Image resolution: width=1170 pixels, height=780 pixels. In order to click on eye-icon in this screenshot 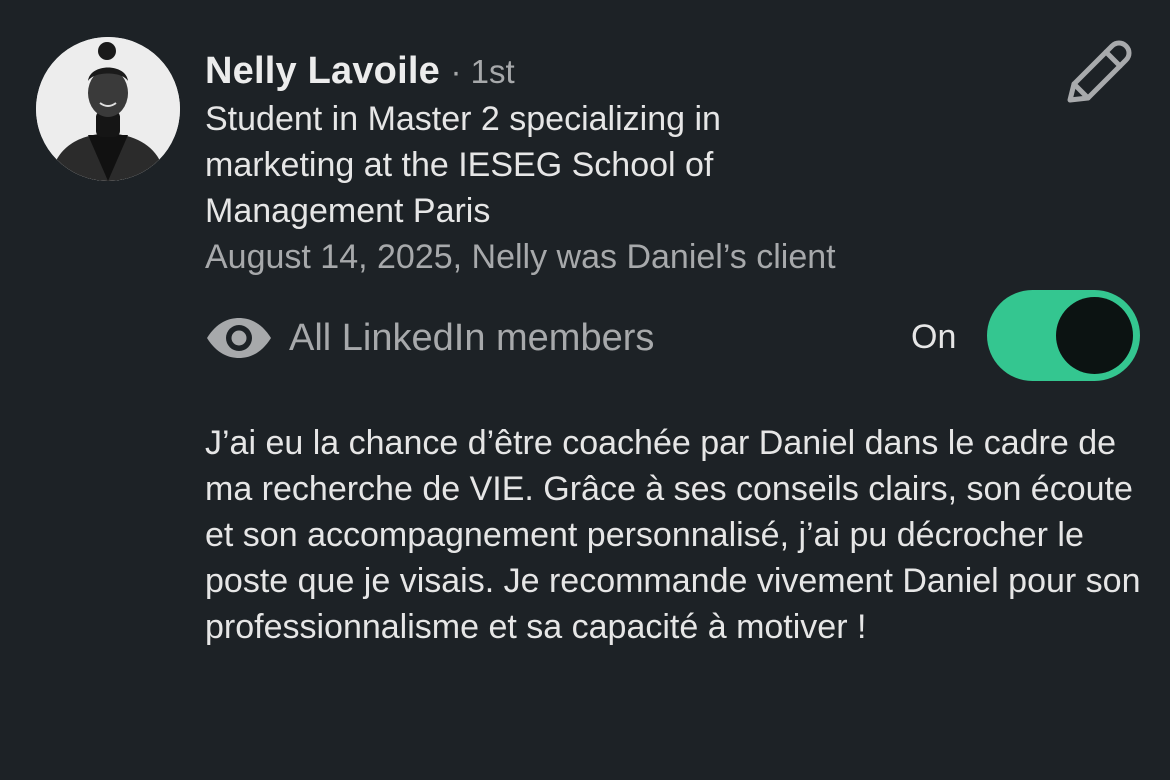, I will do `click(239, 338)`.